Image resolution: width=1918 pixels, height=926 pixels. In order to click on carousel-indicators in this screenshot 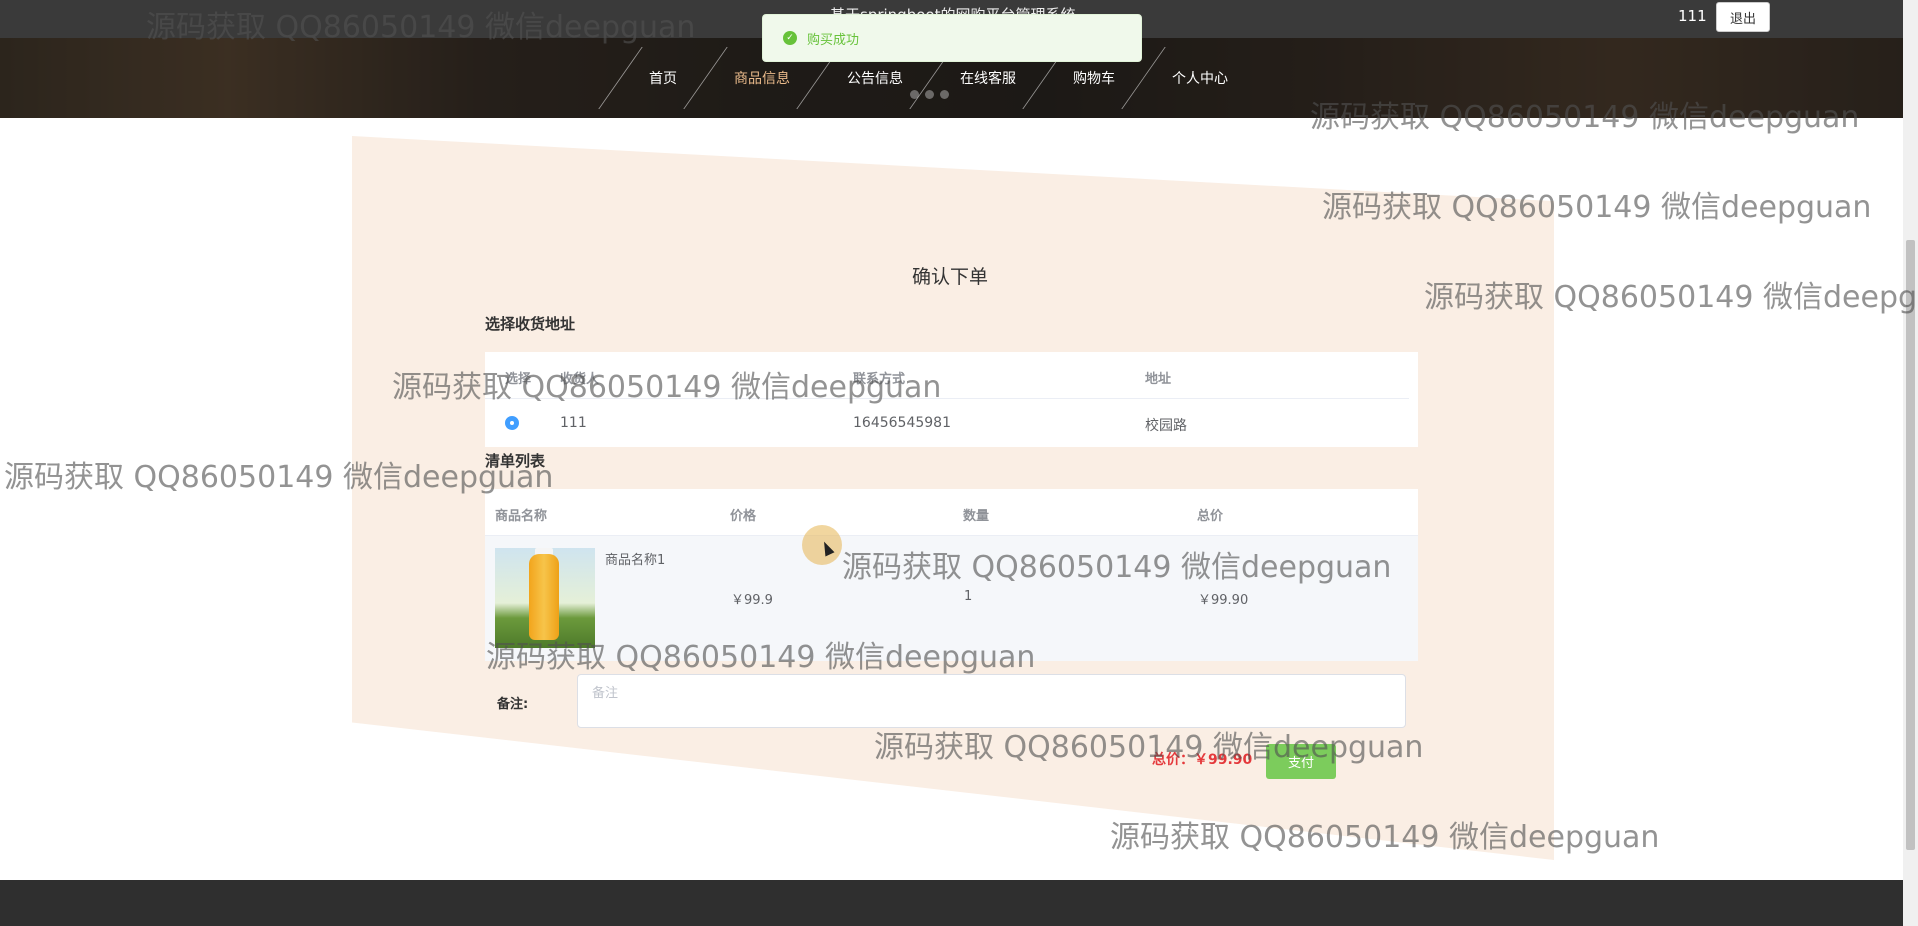, I will do `click(929, 94)`.